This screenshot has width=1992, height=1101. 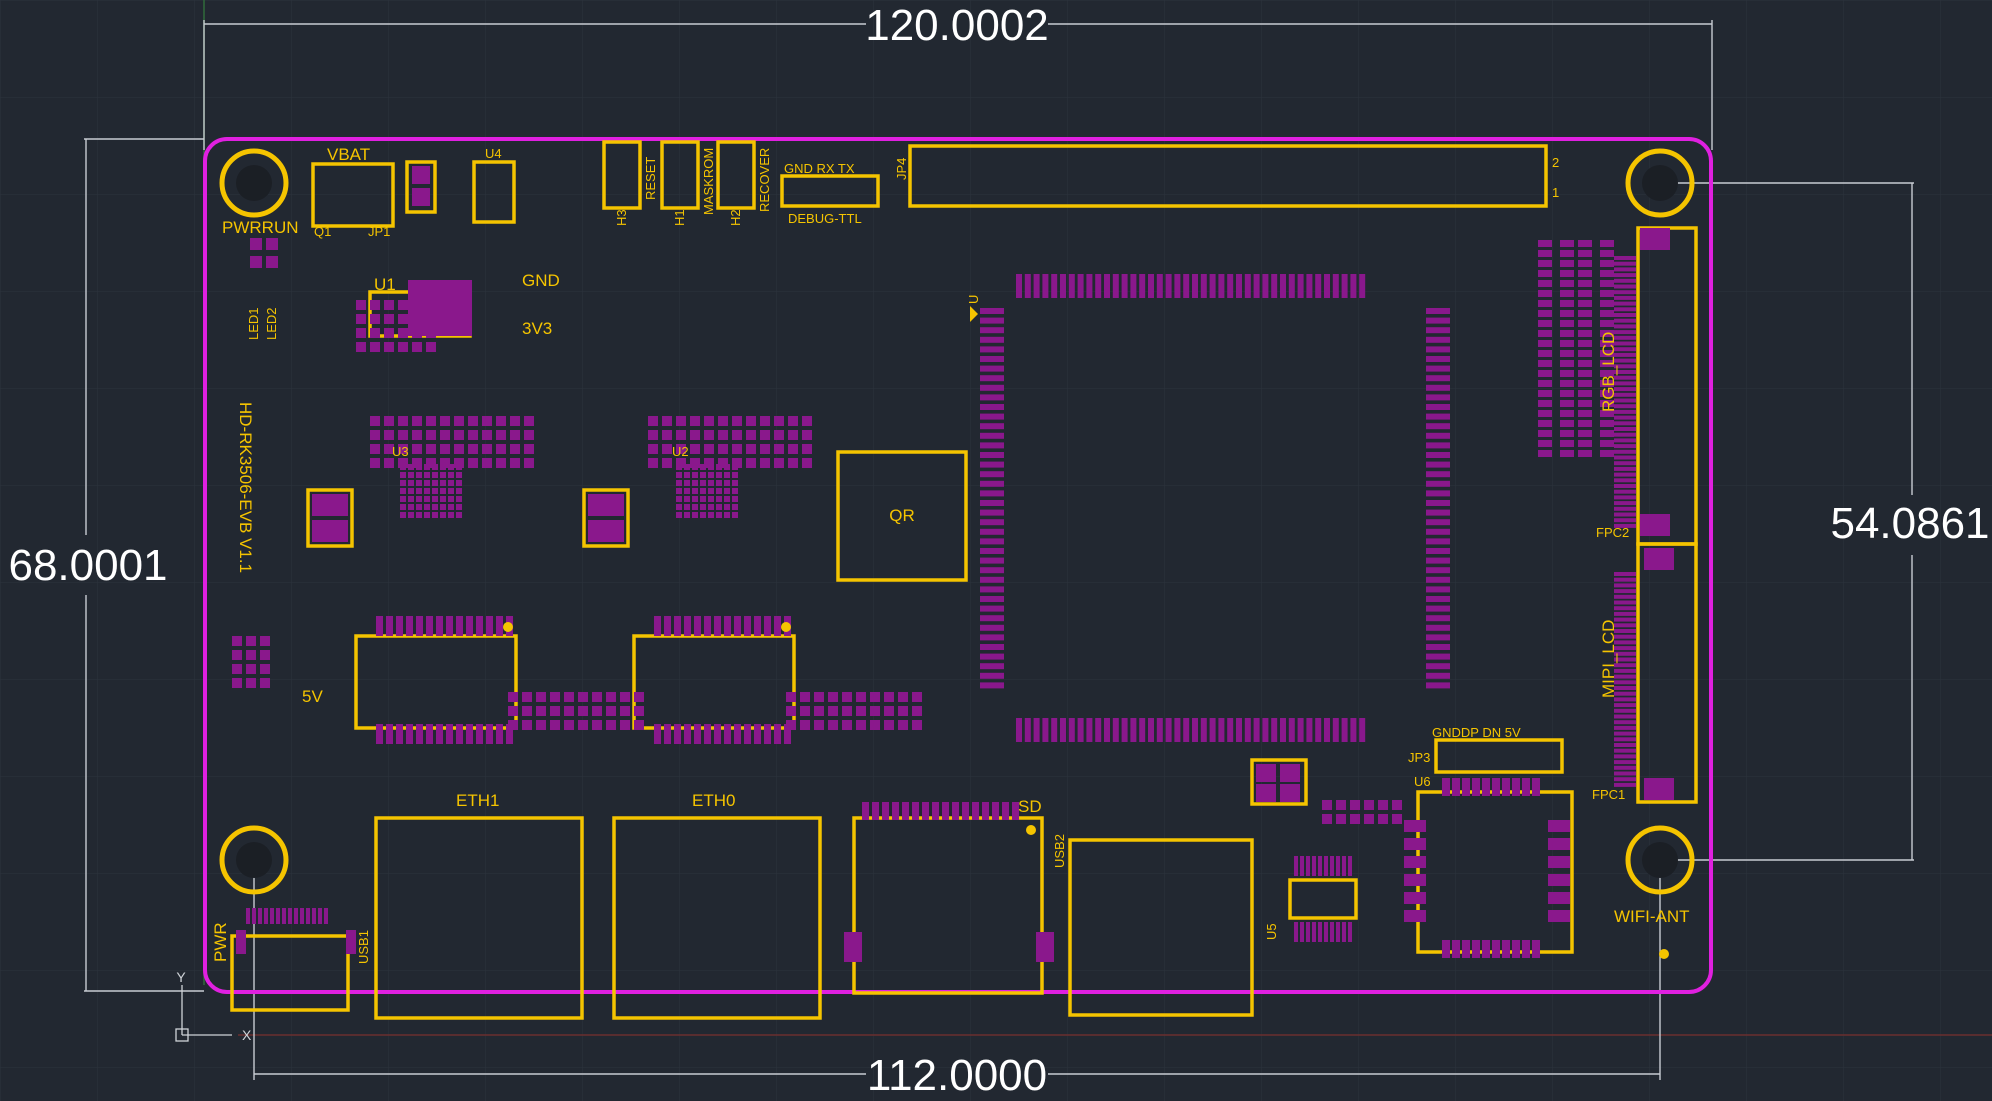 I want to click on ucs-x-label: X, so click(x=247, y=1035).